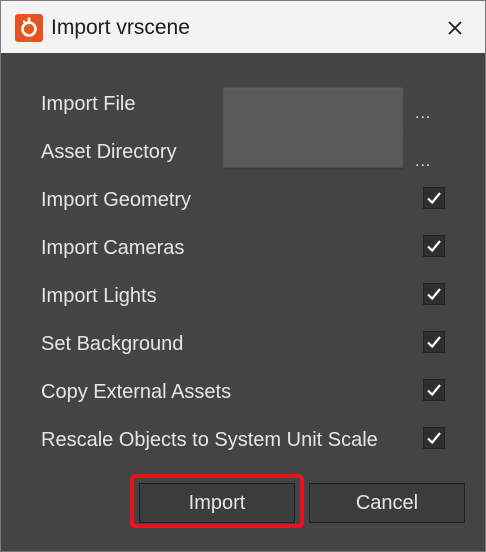 The height and width of the screenshot is (552, 486). I want to click on import-cameras-label: Import Cameras, so click(113, 248).